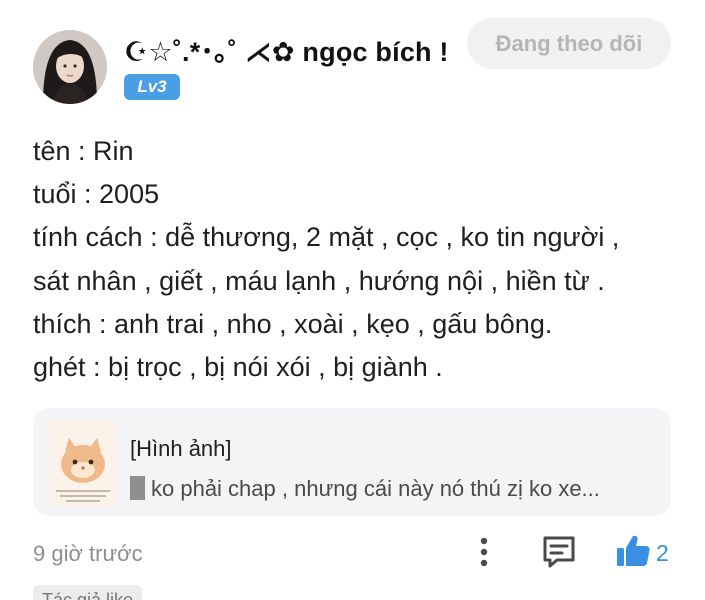 This screenshot has height=600, width=705. I want to click on quote-thumbnail, so click(83, 463).